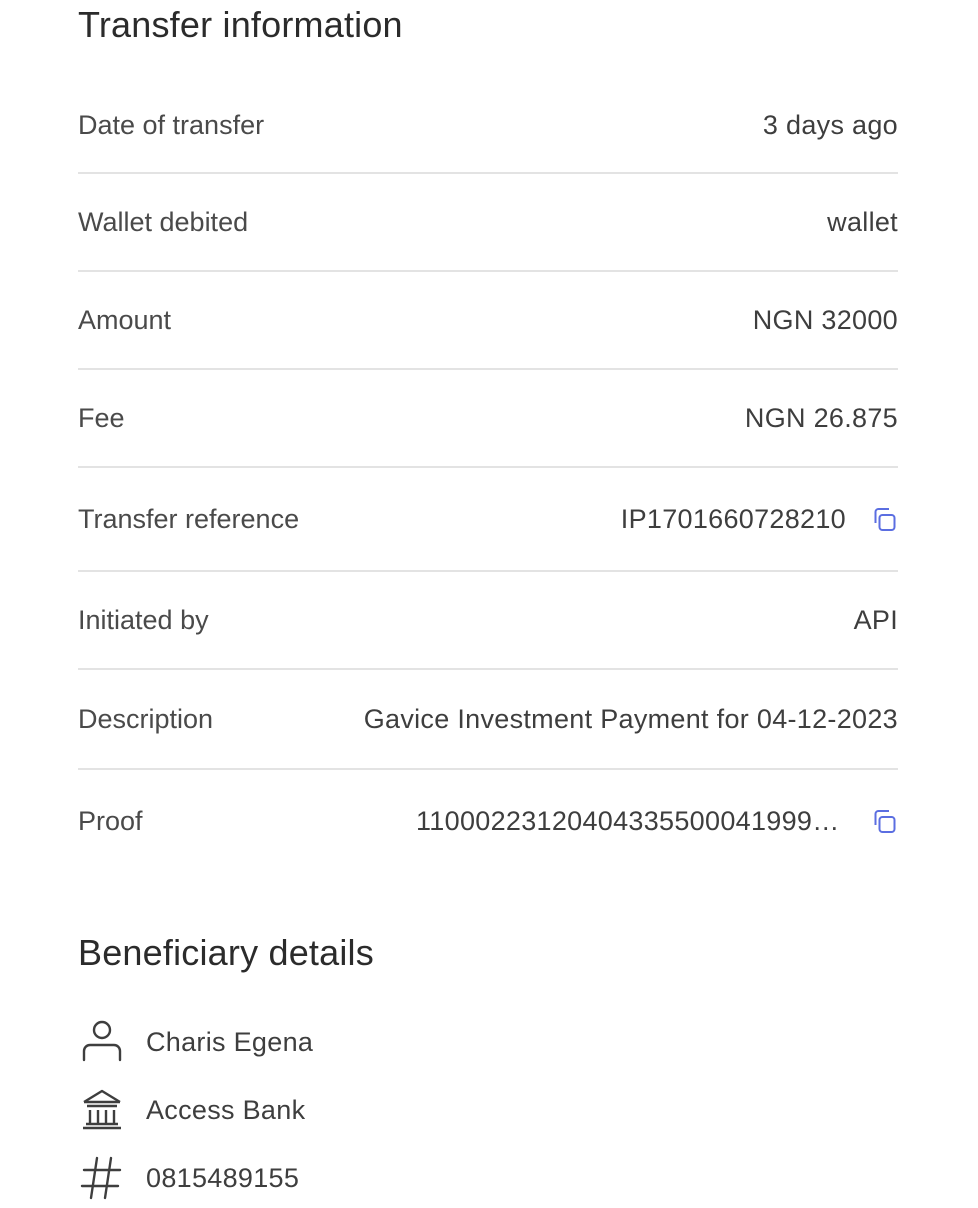 This screenshot has width=978, height=1208. What do you see at coordinates (230, 1041) in the screenshot?
I see `beneficiary-name: Charis Egena` at bounding box center [230, 1041].